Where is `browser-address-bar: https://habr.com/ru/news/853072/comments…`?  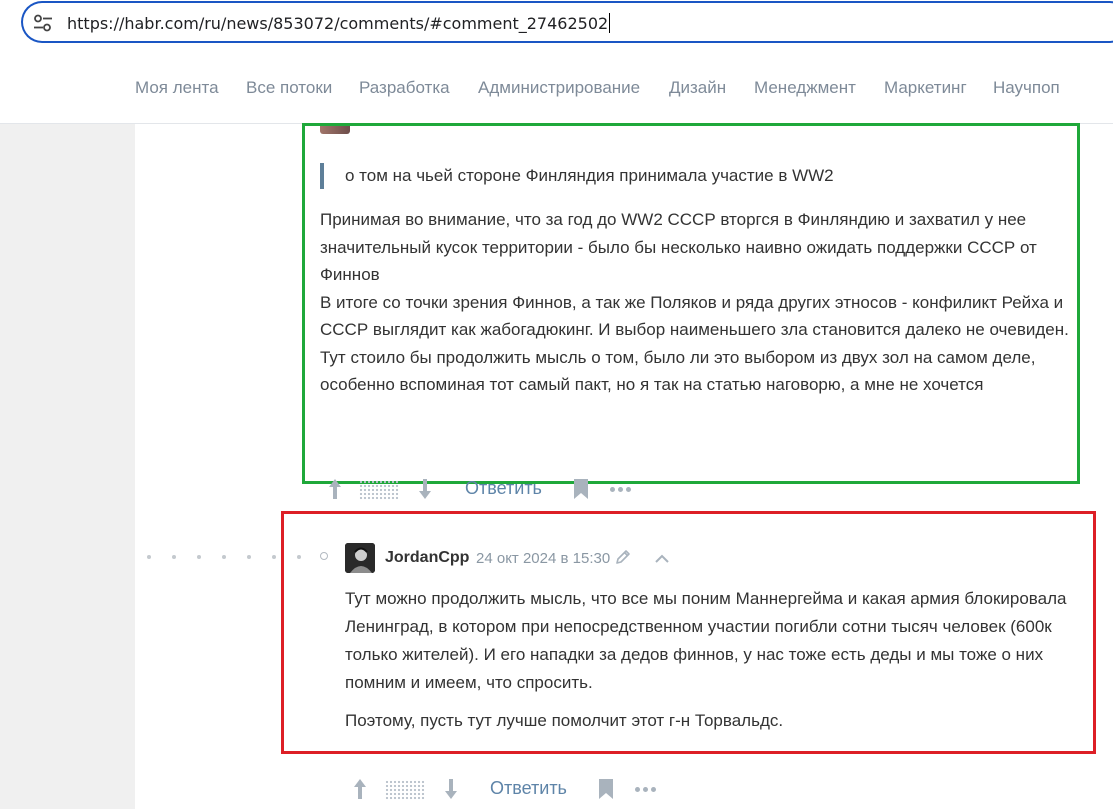
browser-address-bar: https://habr.com/ru/news/853072/comments… is located at coordinates (556, 26).